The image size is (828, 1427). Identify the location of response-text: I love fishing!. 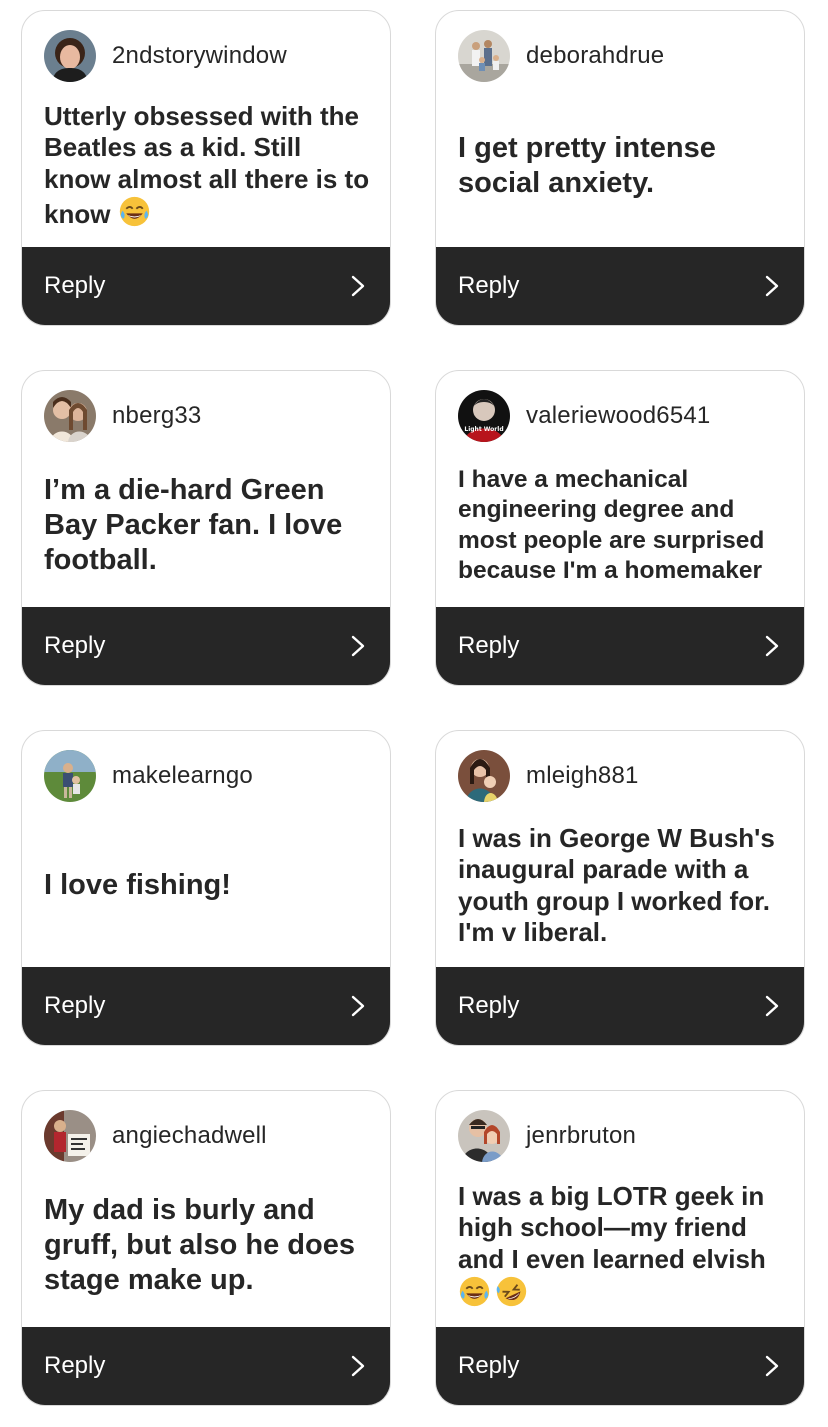
(137, 885).